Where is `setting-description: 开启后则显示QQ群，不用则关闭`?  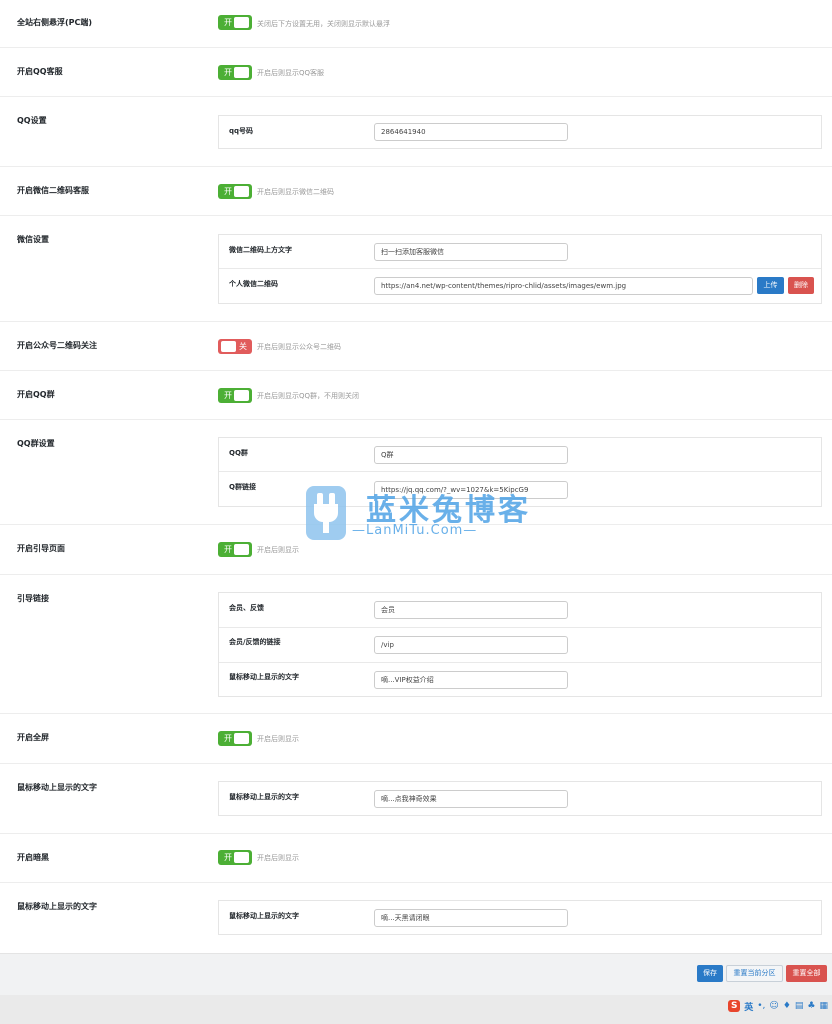
setting-description: 开启后则显示QQ群，不用则关闭 is located at coordinates (308, 396).